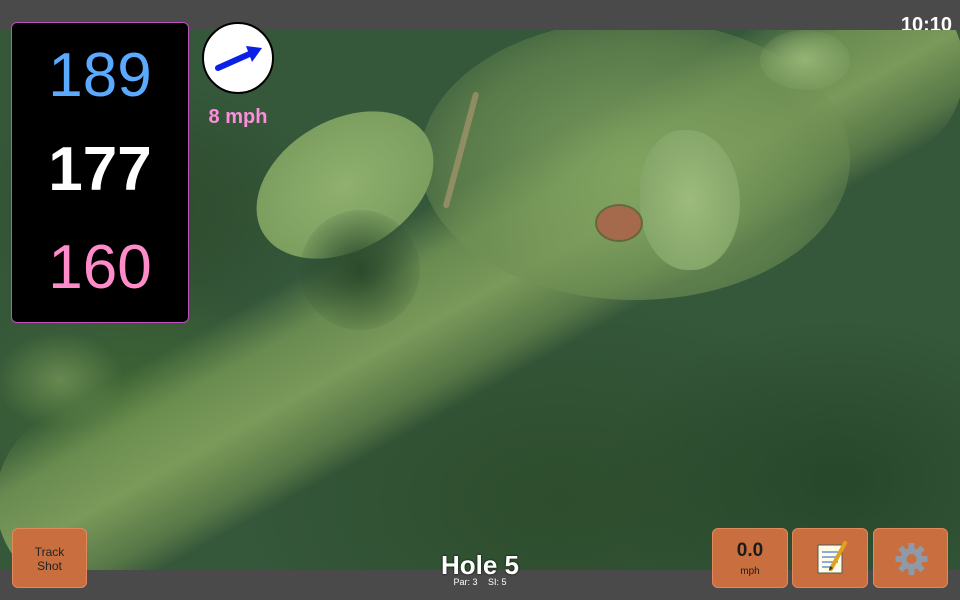 Image resolution: width=960 pixels, height=600 pixels. Describe the element at coordinates (360, 270) in the screenshot. I see `tree-cluster` at that location.